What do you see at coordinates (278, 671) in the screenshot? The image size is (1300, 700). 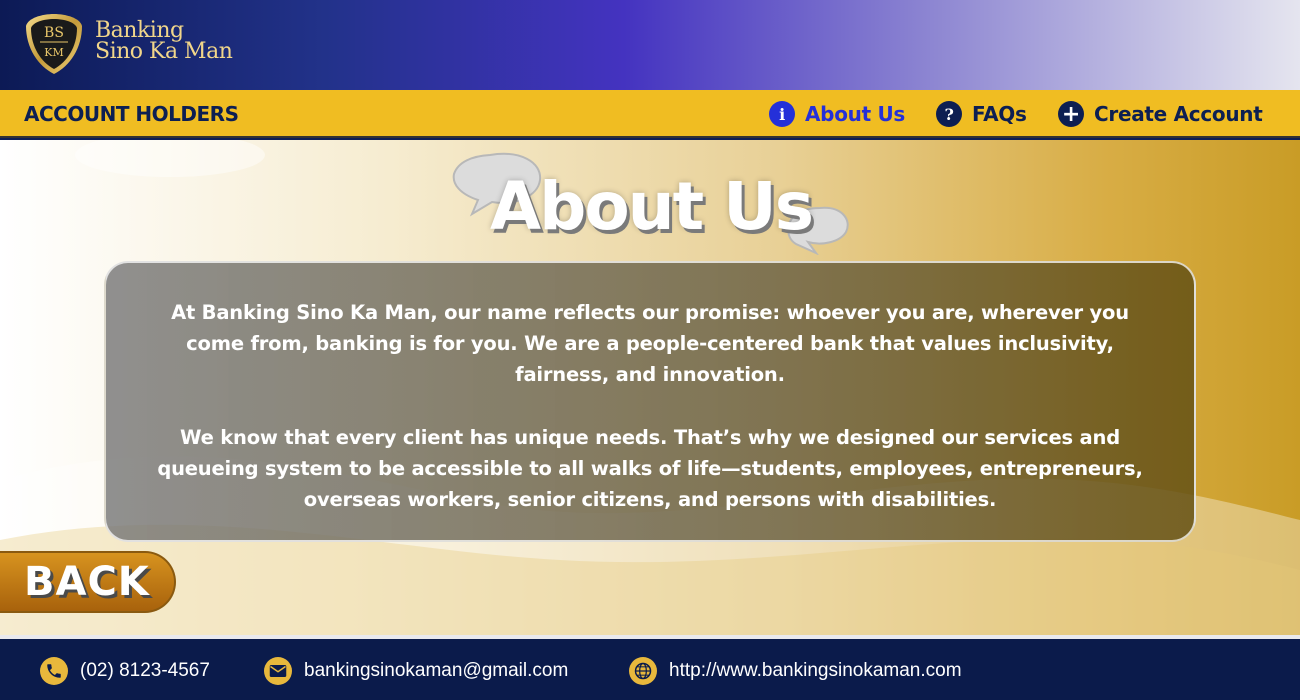 I see `mail-icon` at bounding box center [278, 671].